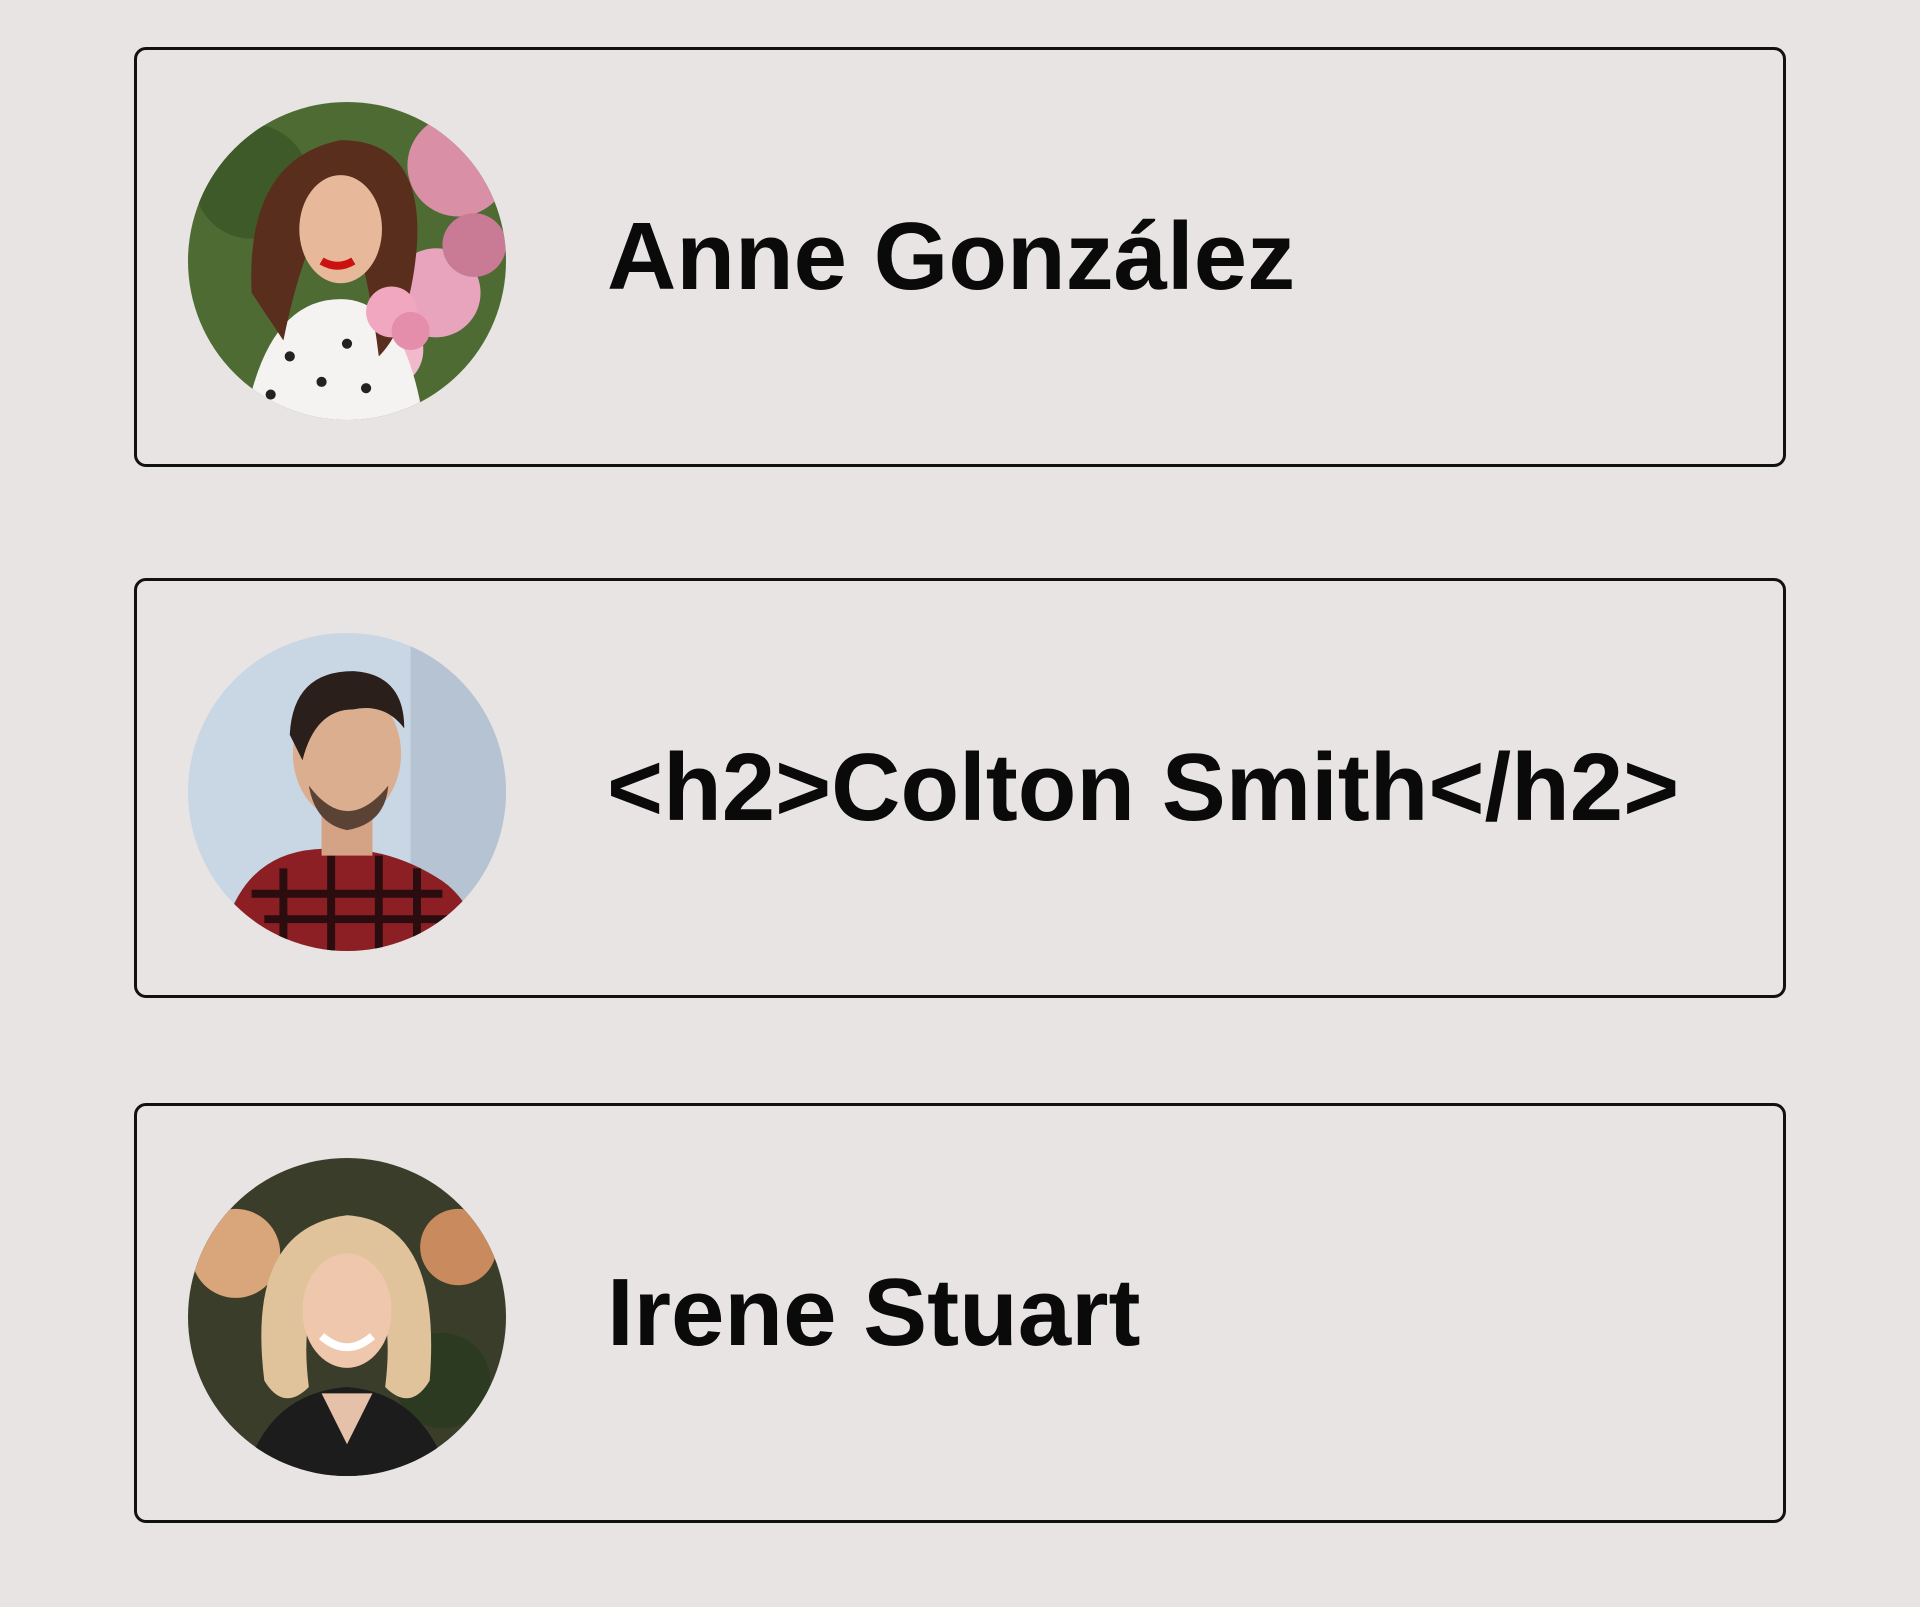 Image resolution: width=1920 pixels, height=1607 pixels. What do you see at coordinates (874, 1312) in the screenshot?
I see `person-name: Irene Stuart` at bounding box center [874, 1312].